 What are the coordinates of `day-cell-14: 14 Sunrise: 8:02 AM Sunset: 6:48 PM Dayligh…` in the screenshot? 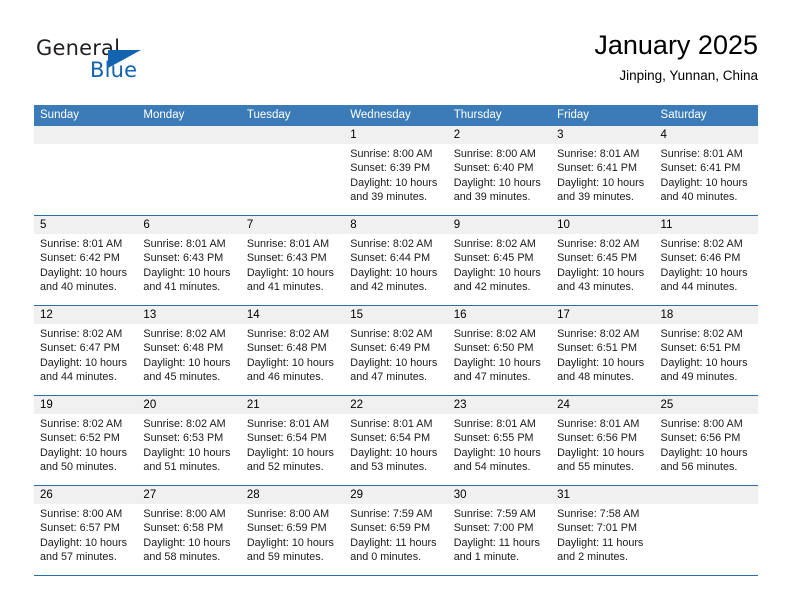 It's located at (292, 350).